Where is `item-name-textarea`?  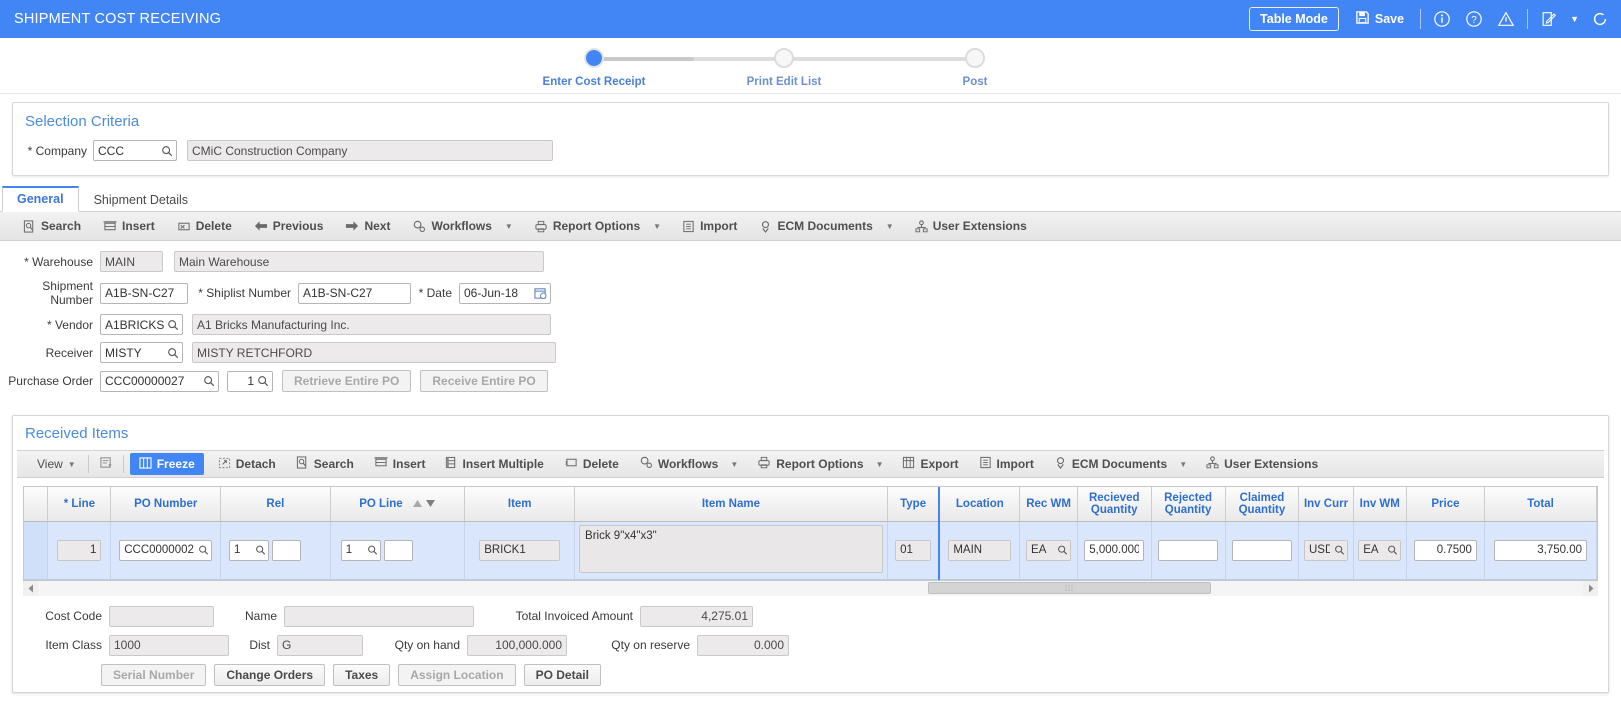 item-name-textarea is located at coordinates (731, 548).